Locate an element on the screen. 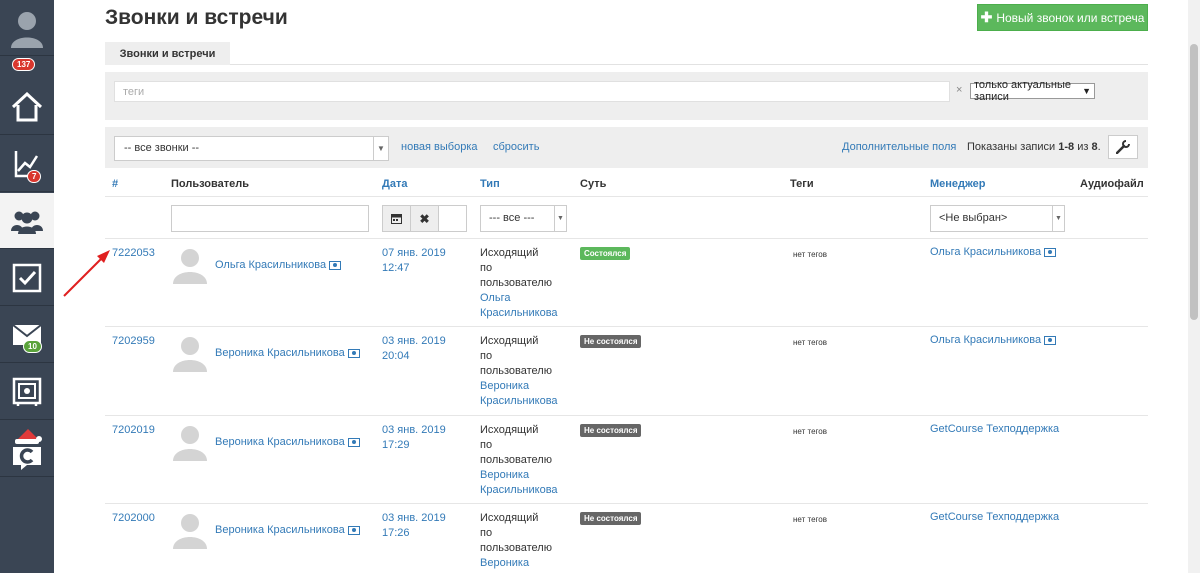  settings-button is located at coordinates (1123, 147).